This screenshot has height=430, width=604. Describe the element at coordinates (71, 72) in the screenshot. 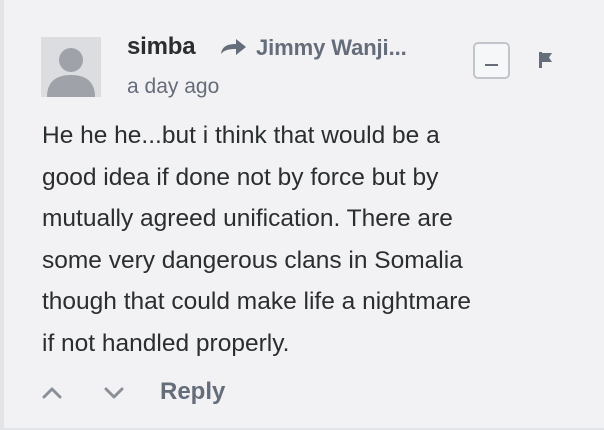

I see `default-avatar-icon` at that location.